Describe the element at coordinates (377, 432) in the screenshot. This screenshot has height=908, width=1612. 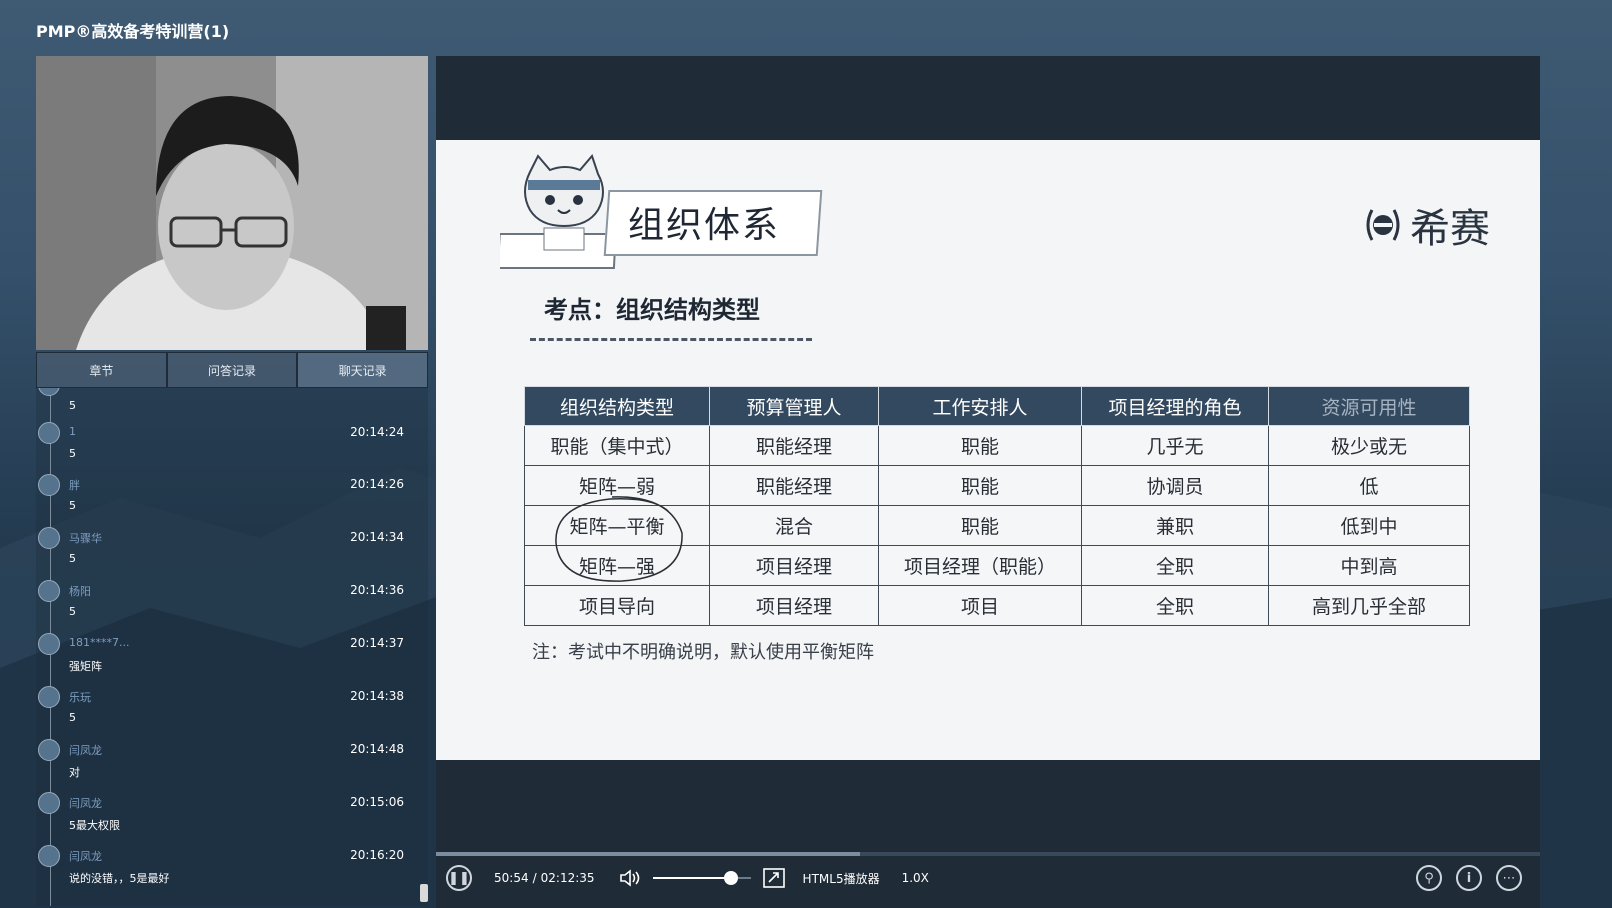
I see `chat-time: 20:14:24` at that location.